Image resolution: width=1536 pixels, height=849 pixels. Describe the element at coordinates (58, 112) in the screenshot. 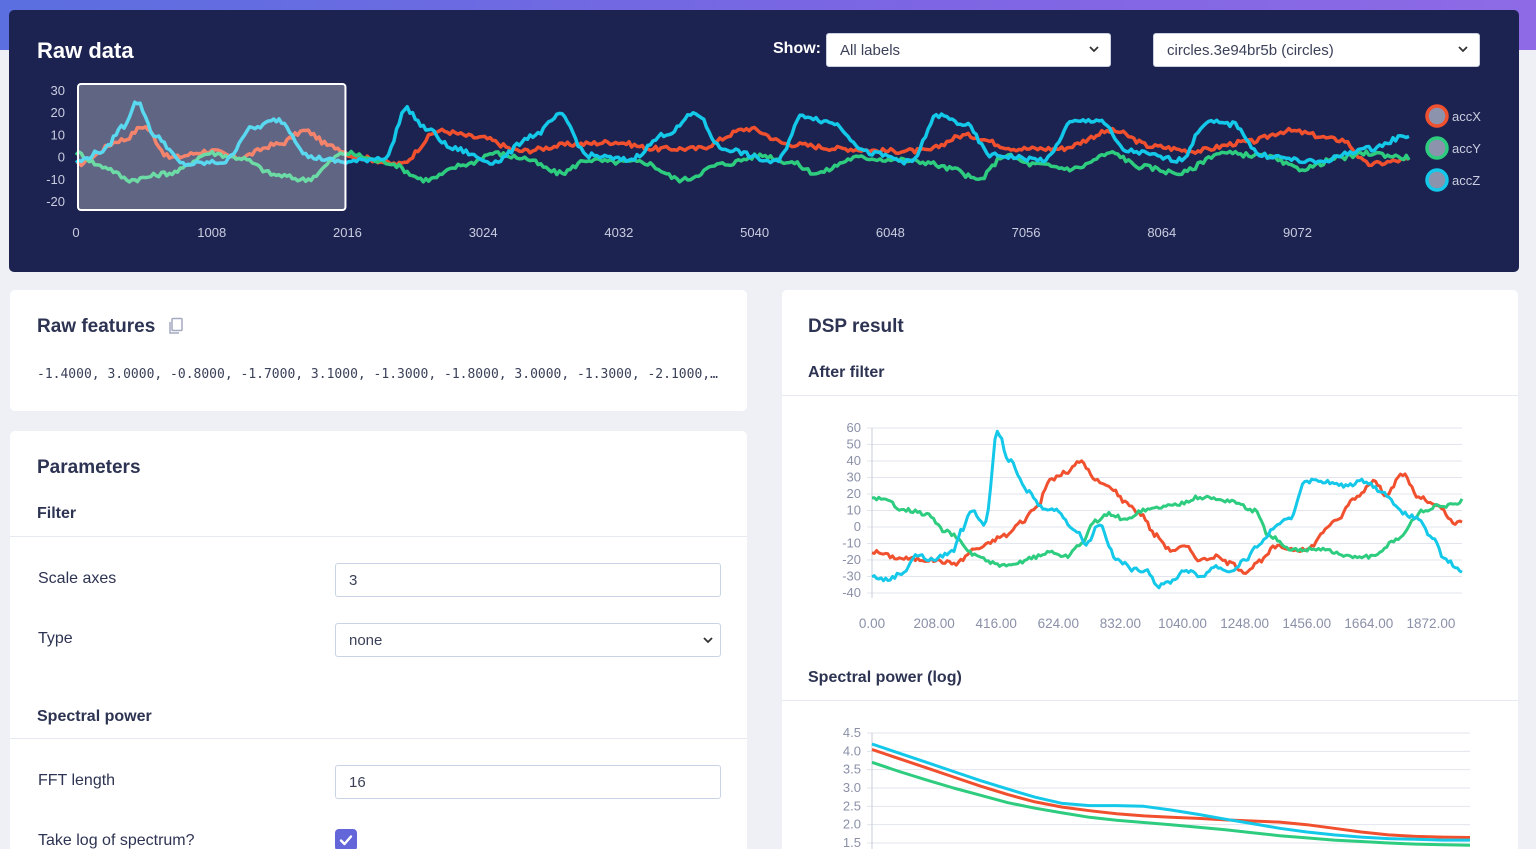

I see `raw-y-tick: 20` at that location.